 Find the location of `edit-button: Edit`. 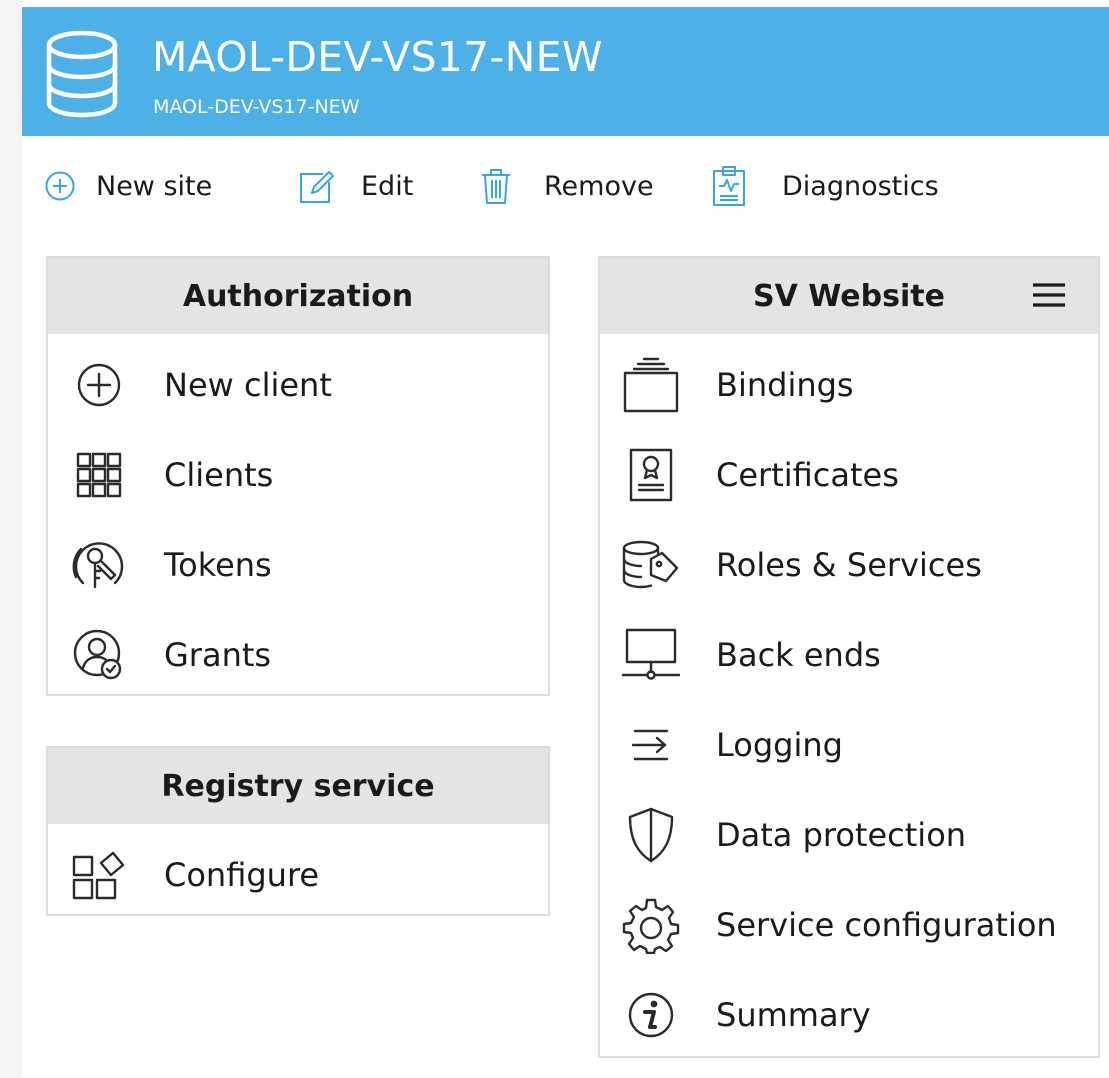

edit-button: Edit is located at coordinates (355, 186).